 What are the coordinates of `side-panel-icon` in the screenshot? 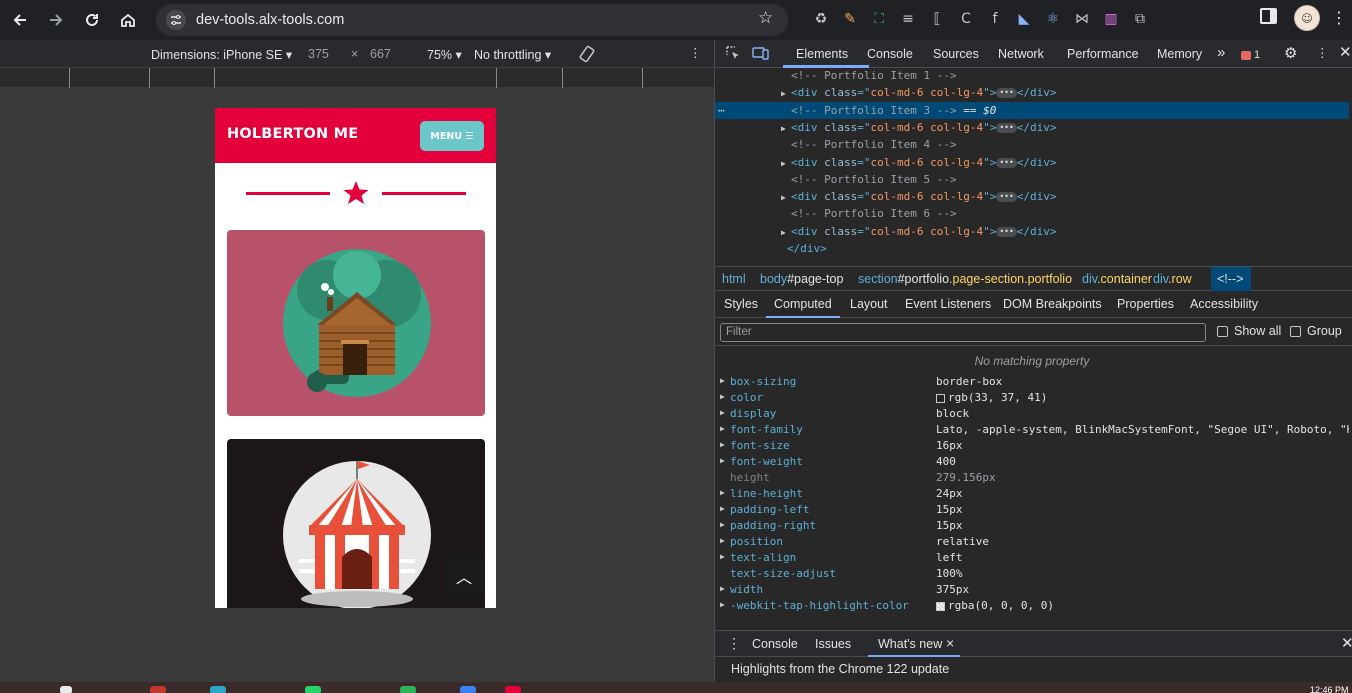 It's located at (1268, 16).